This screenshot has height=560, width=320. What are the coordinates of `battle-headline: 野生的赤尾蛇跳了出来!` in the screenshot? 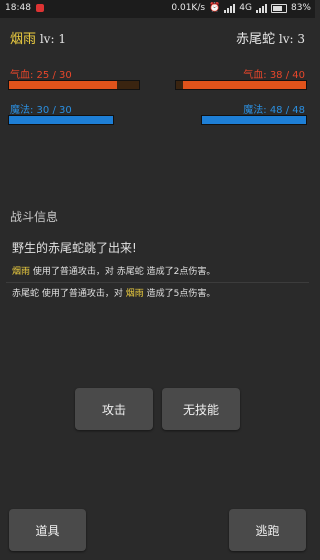 It's located at (74, 248).